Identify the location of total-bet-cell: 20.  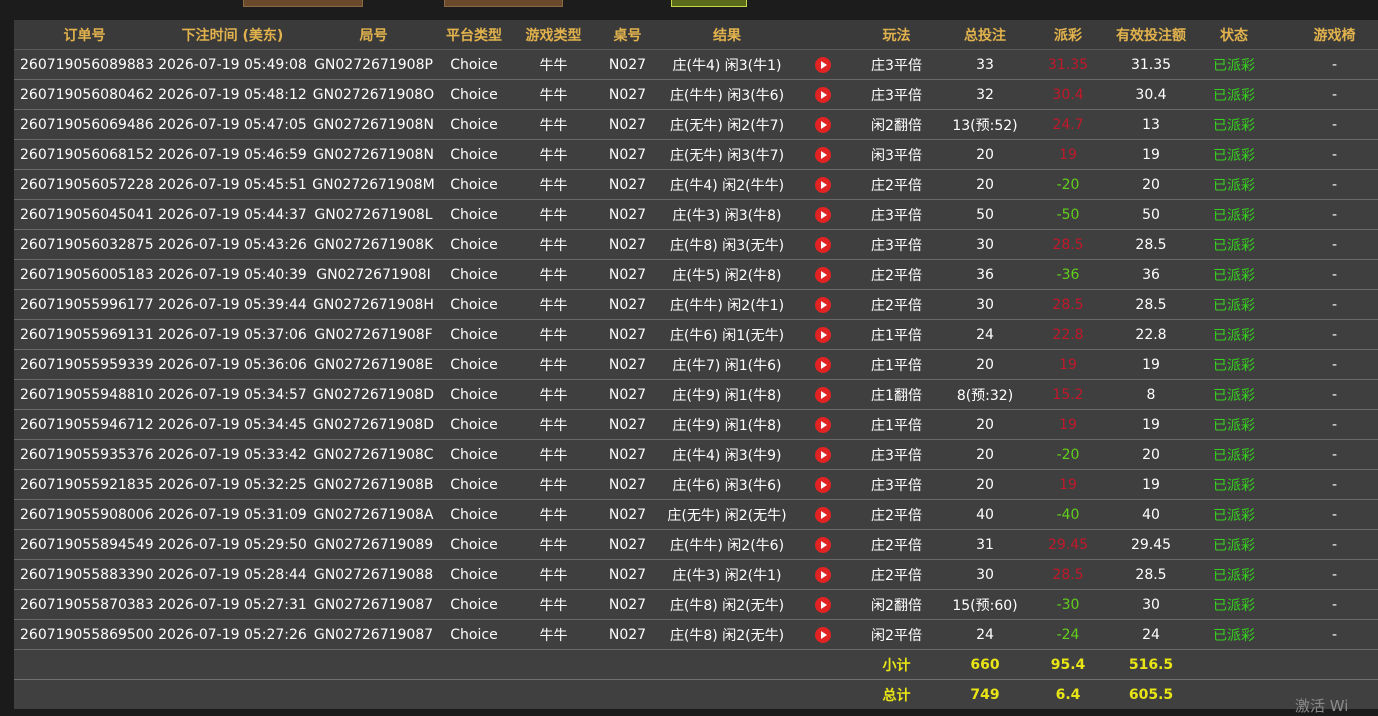
(985, 424).